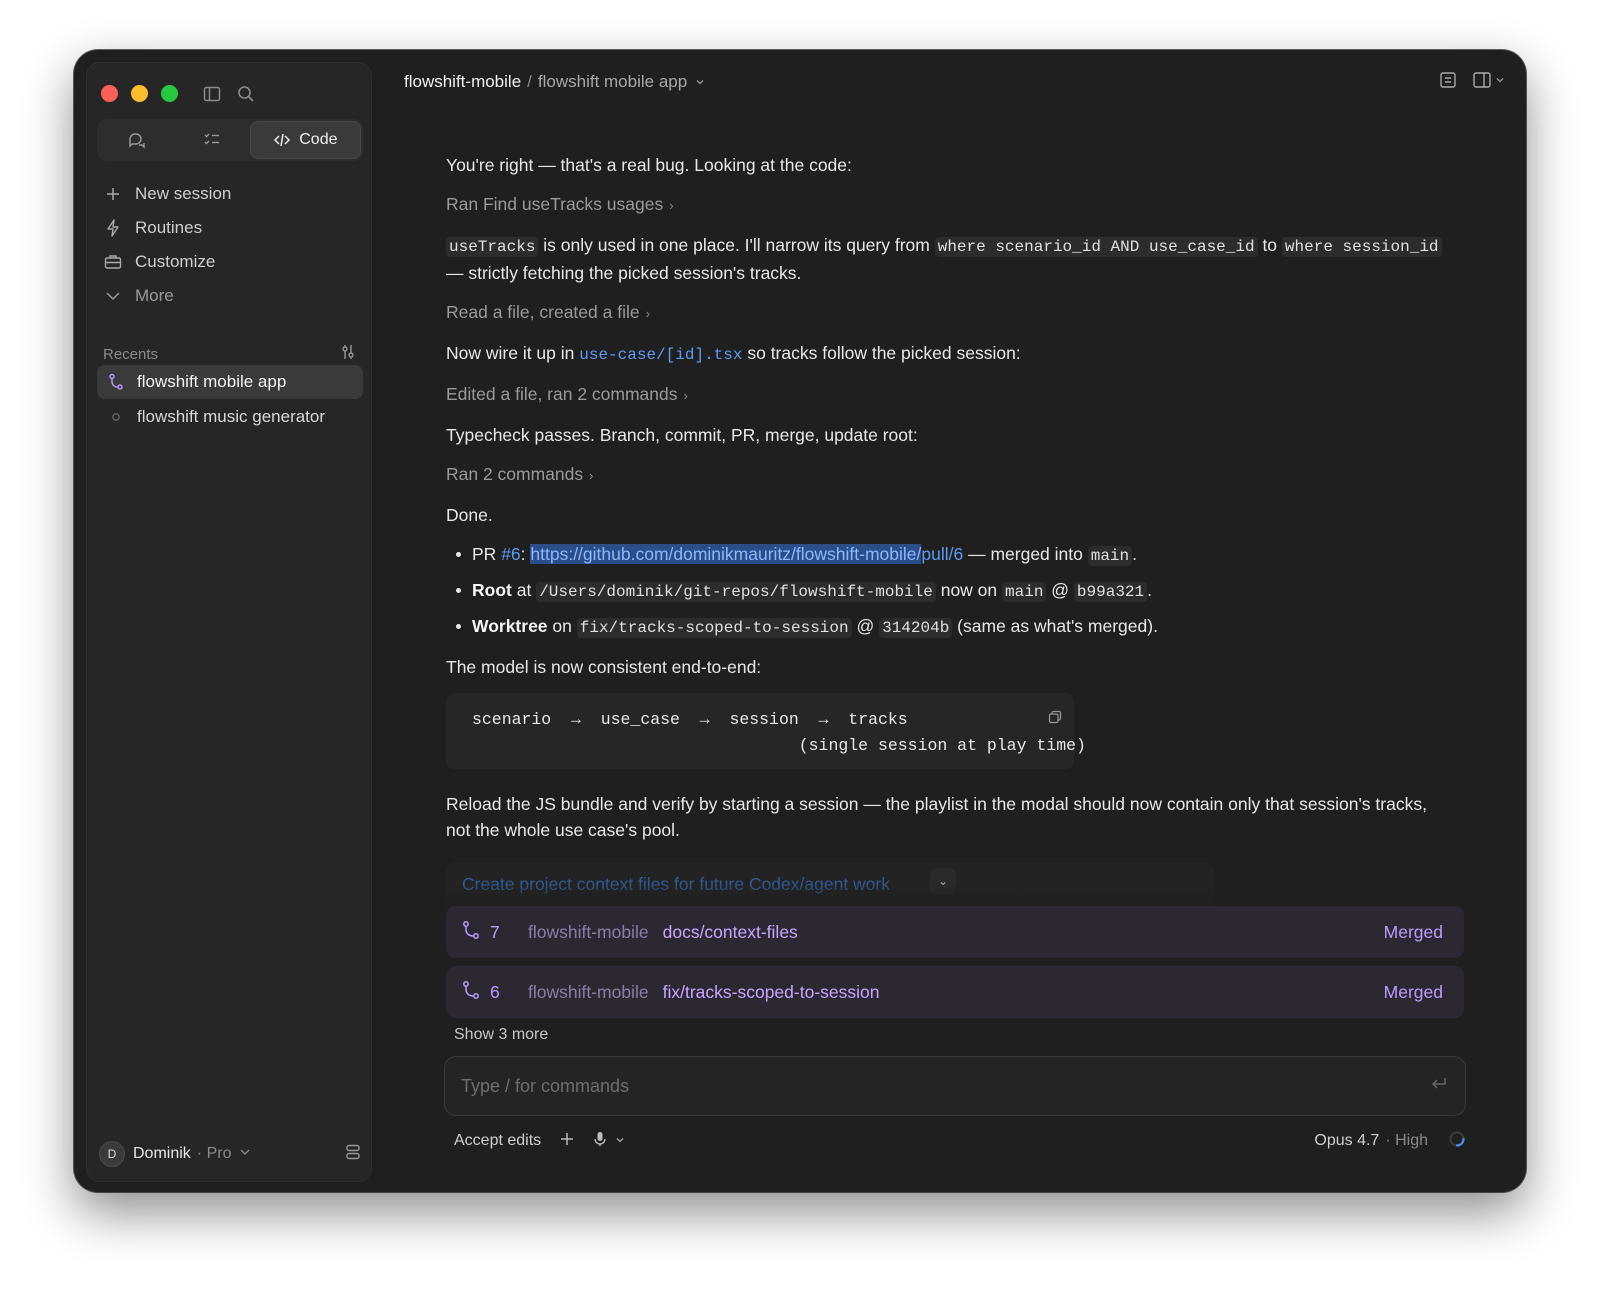 This screenshot has width=1600, height=1291. I want to click on zoom-window-button, so click(169, 93).